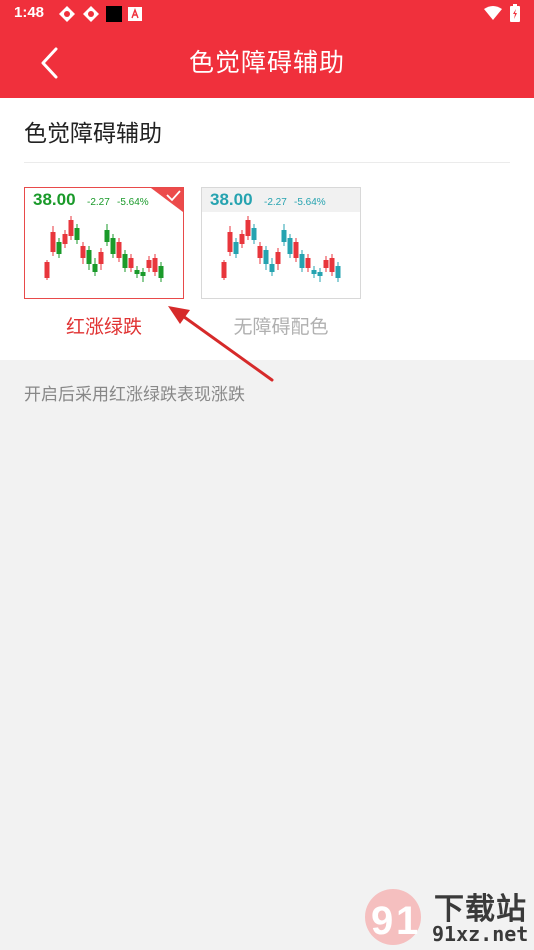 The width and height of the screenshot is (534, 950). I want to click on status-system-icons, so click(502, 13).